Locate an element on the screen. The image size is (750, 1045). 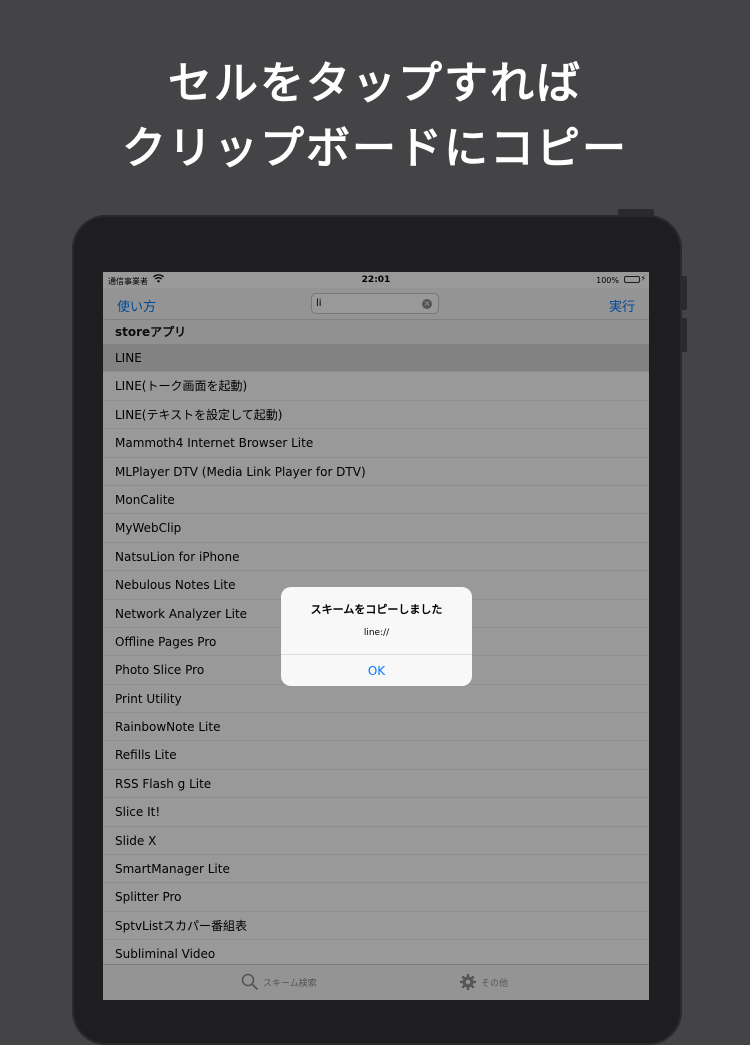
copied-alert: スキームをコピーしました line:// OK is located at coordinates (376, 636).